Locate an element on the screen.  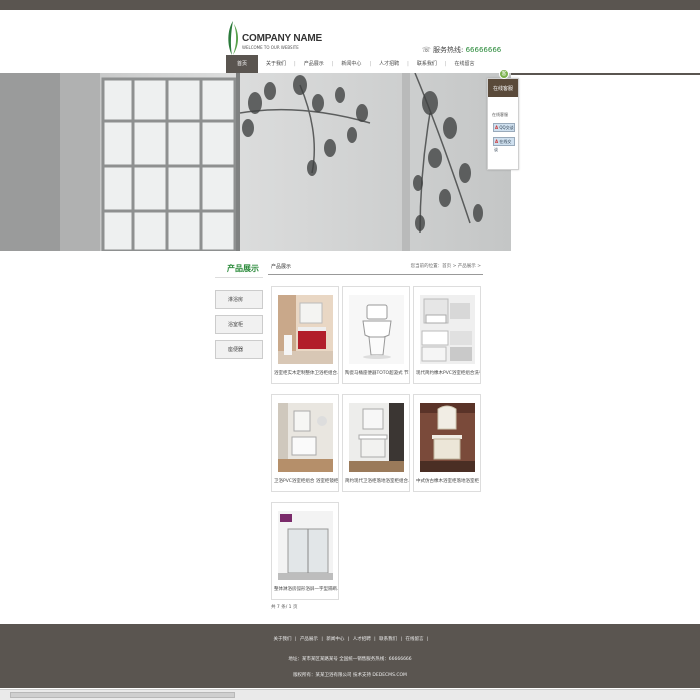
footer-copyright: 版权所有：某某卫浴有限公司 技术支持 DEDECMS.COM is located at coordinates (350, 675).